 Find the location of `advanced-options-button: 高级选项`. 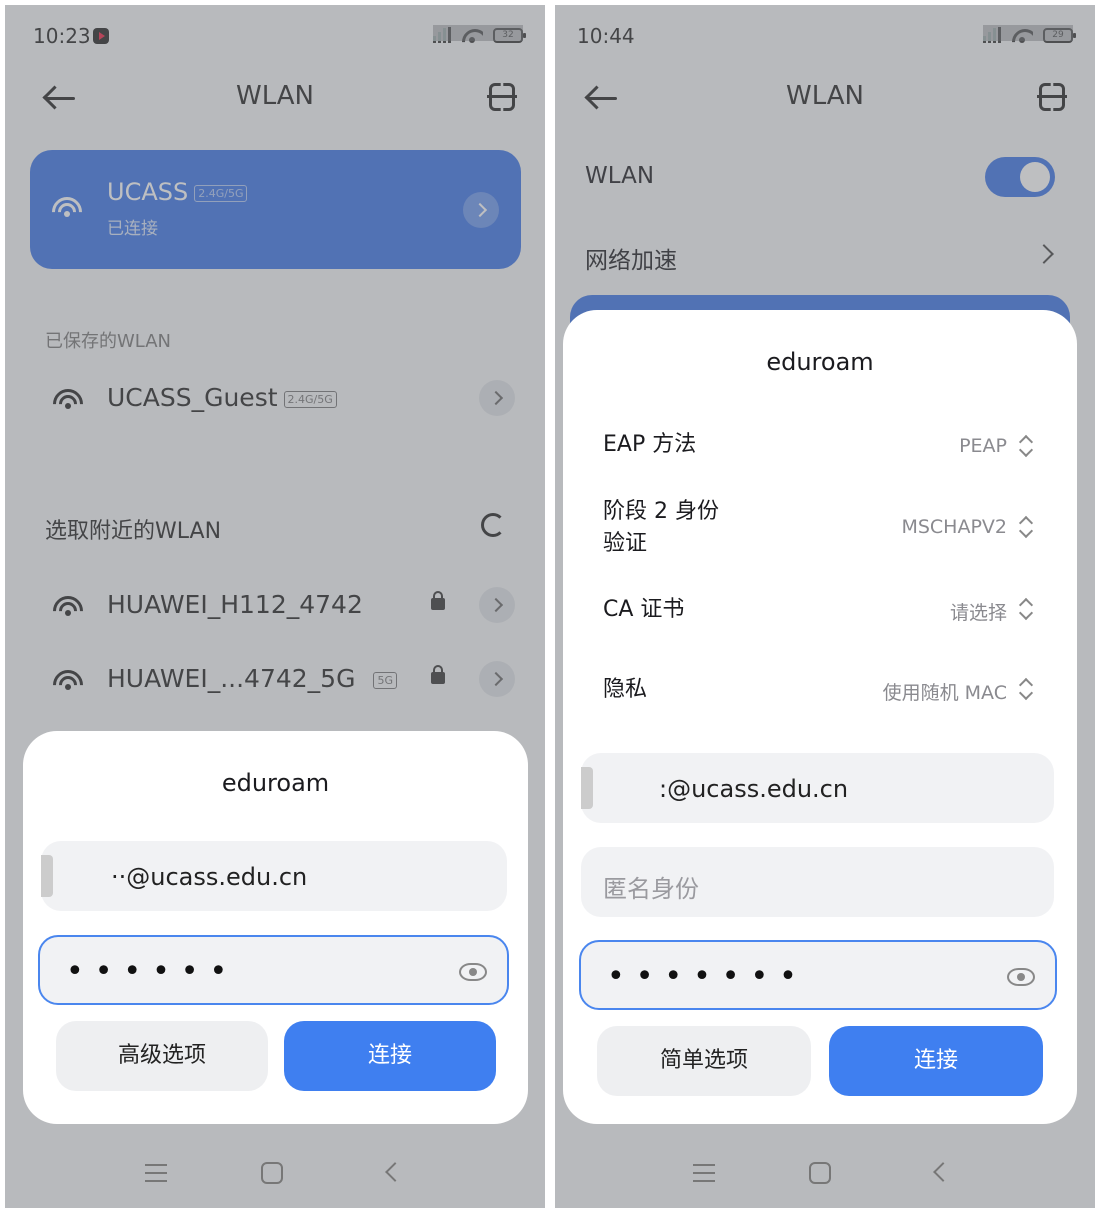

advanced-options-button: 高级选项 is located at coordinates (162, 1056).